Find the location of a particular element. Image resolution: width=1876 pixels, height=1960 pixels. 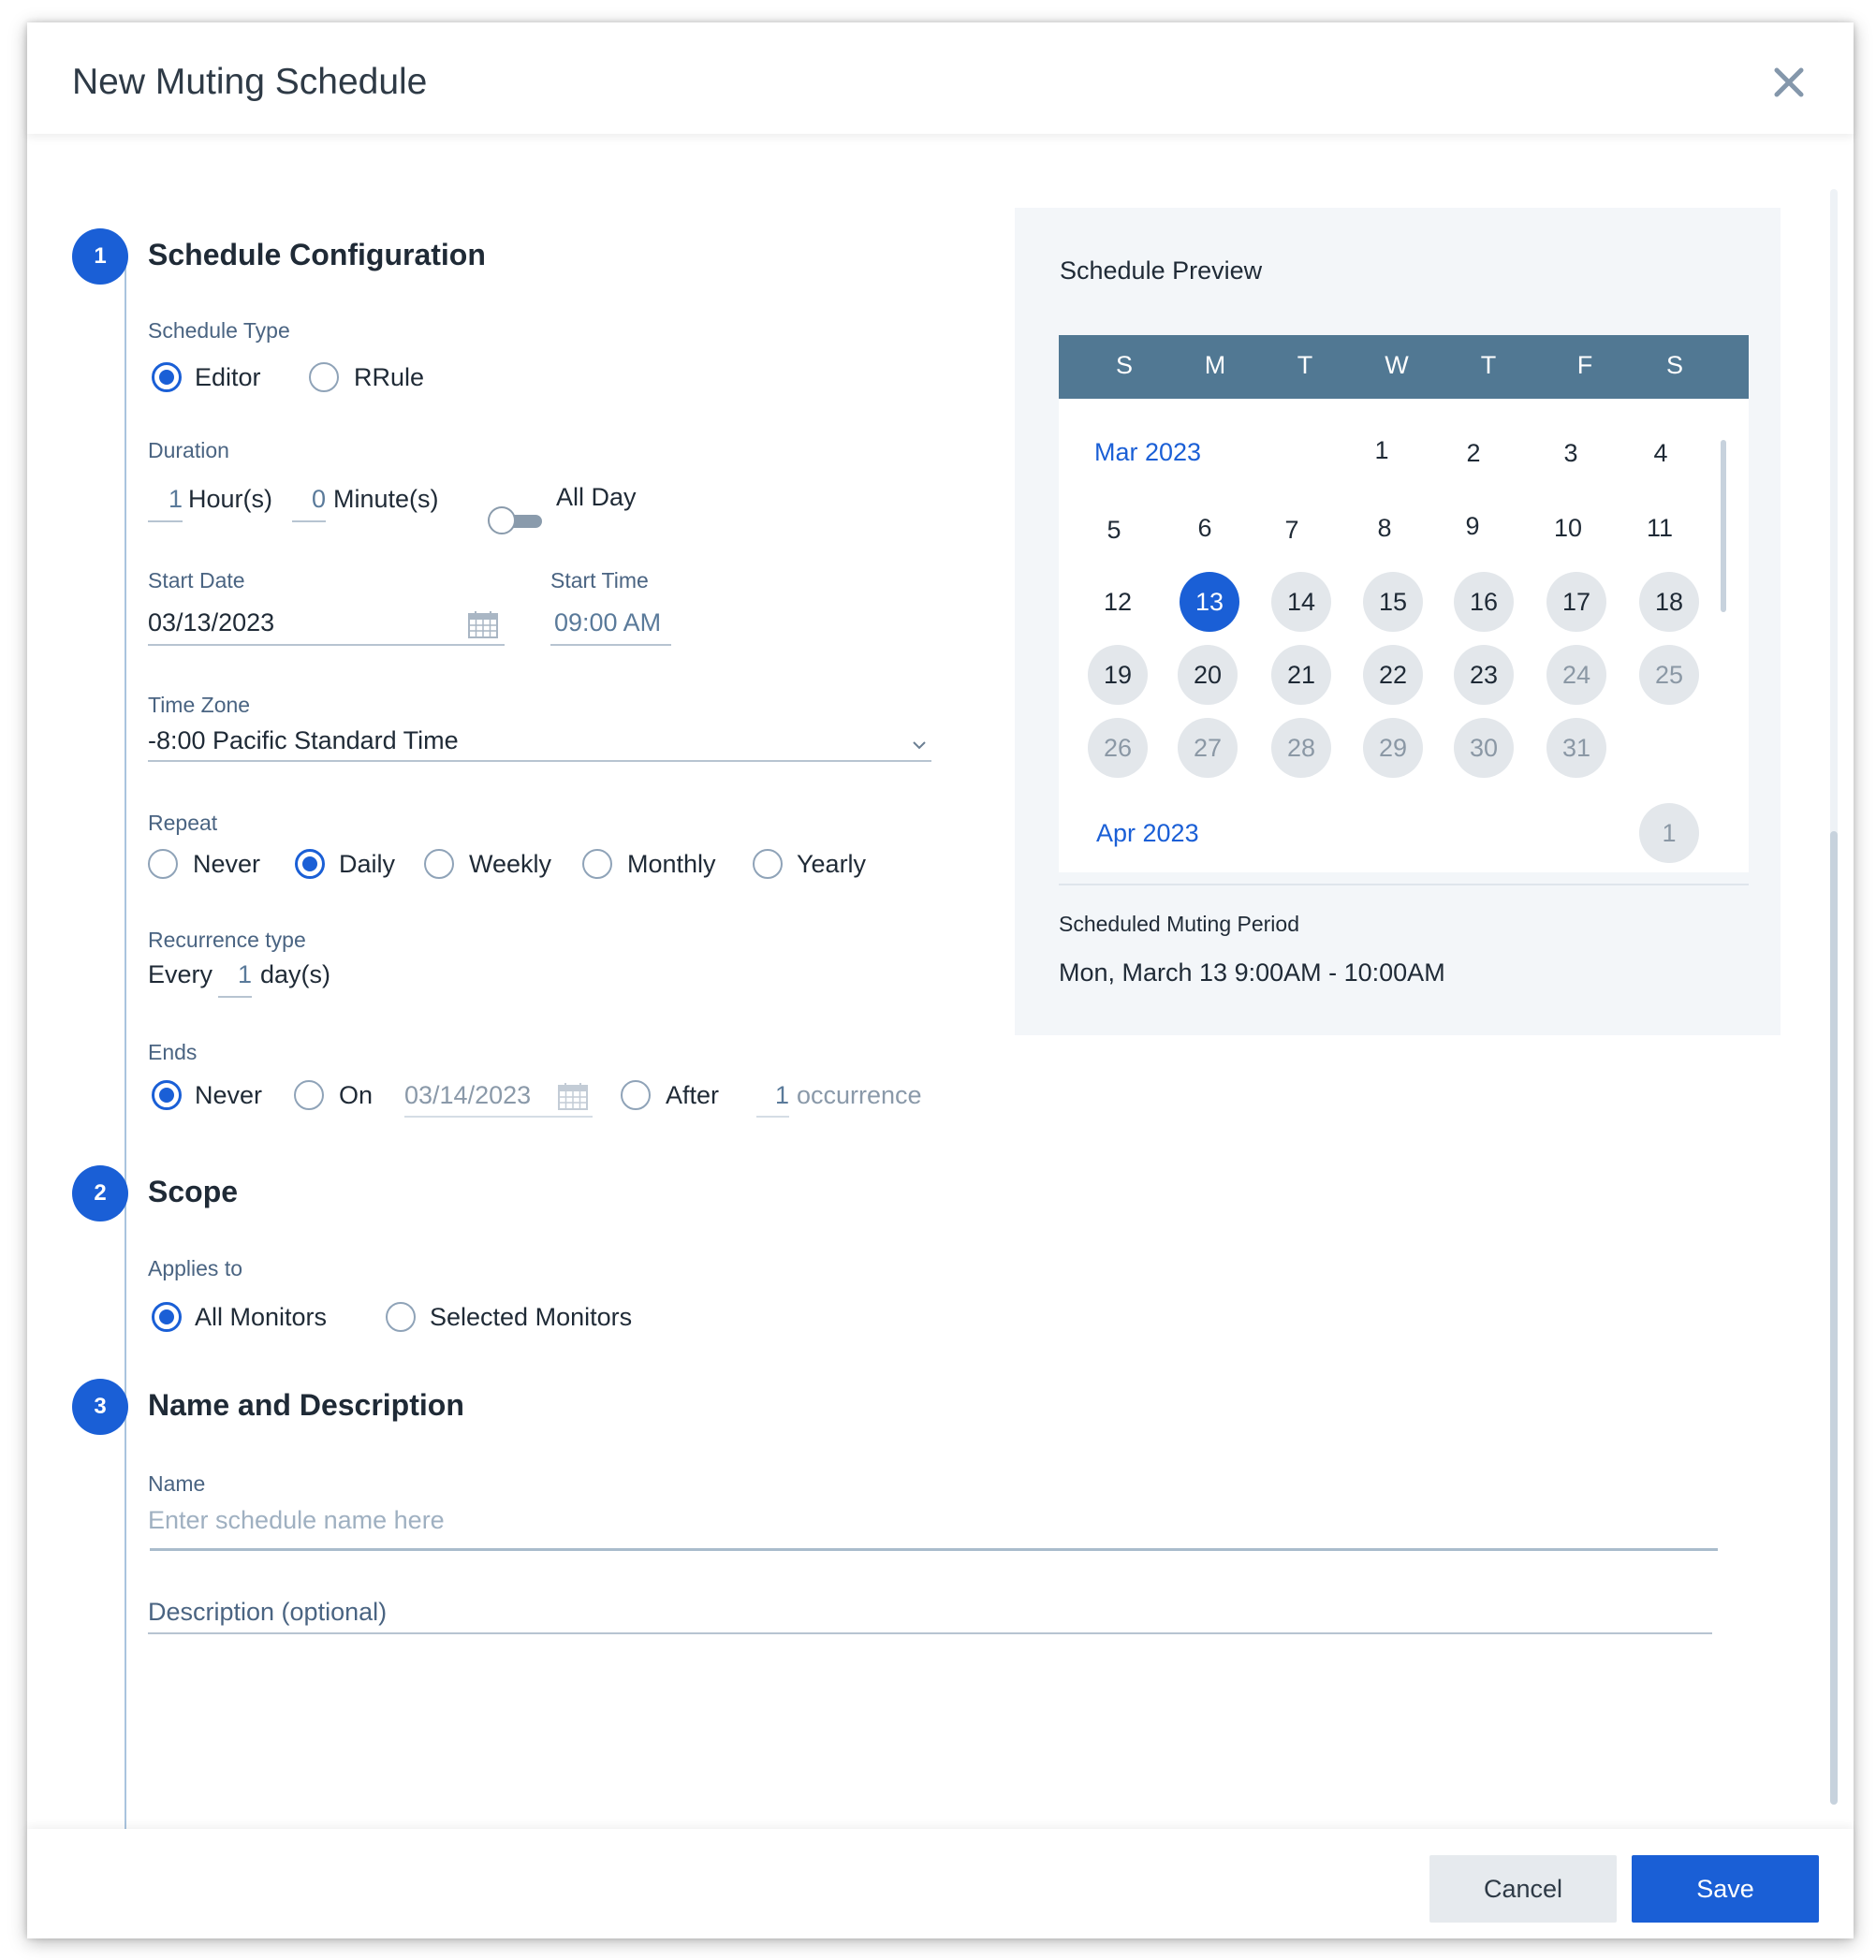

radio-all-monitors is located at coordinates (167, 1317).